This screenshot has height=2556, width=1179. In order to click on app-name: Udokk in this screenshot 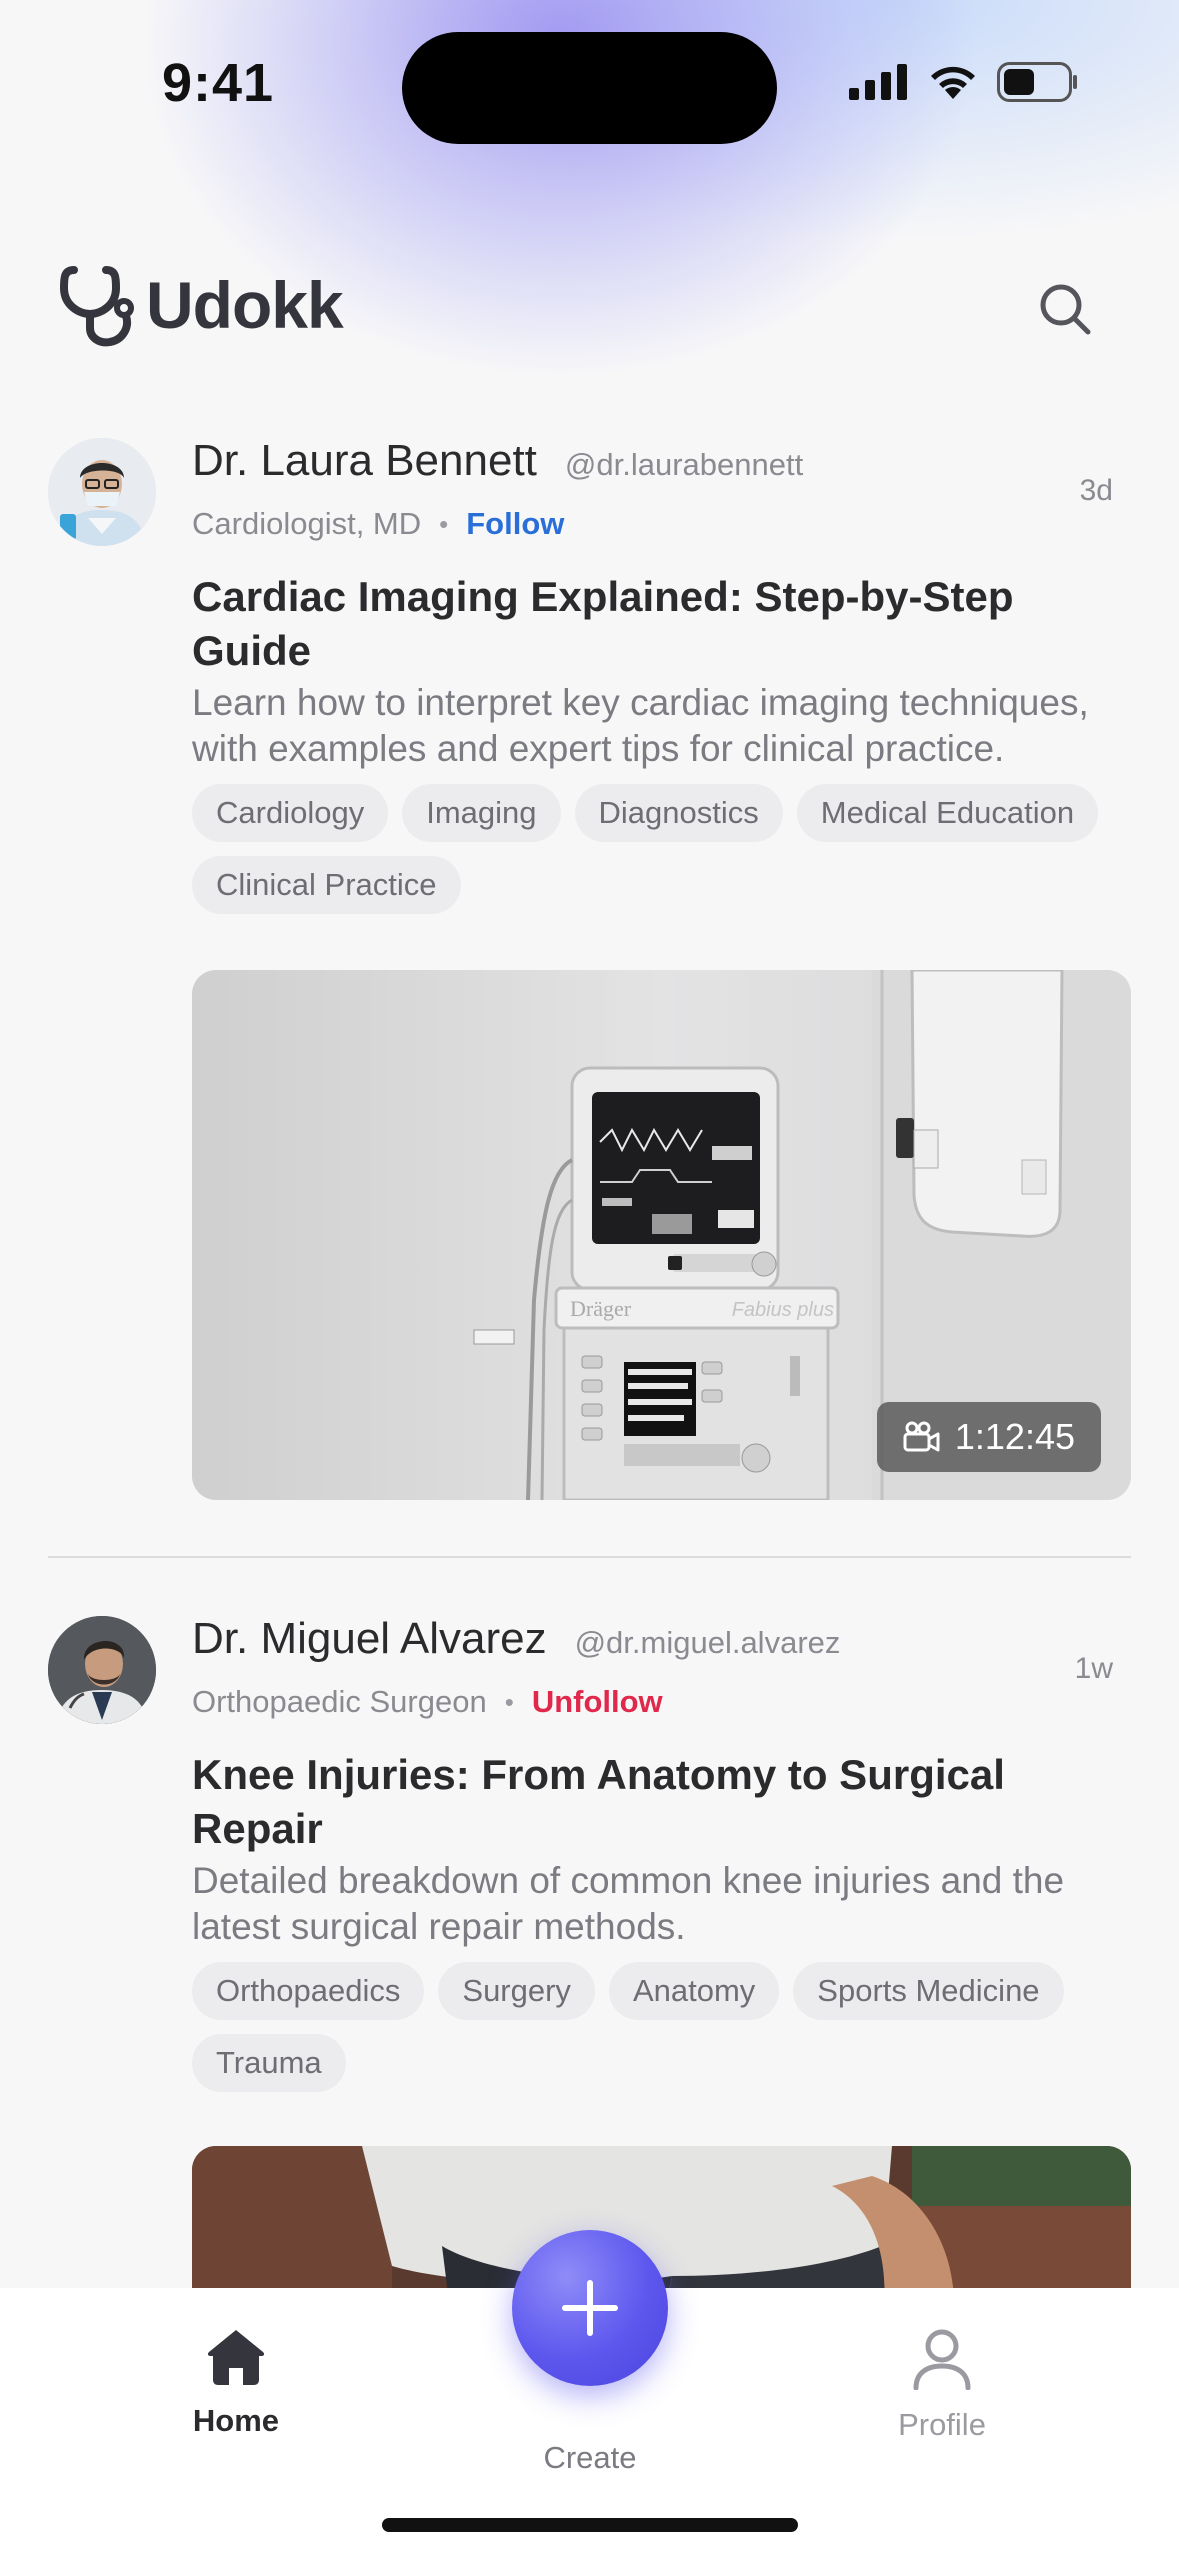, I will do `click(245, 305)`.